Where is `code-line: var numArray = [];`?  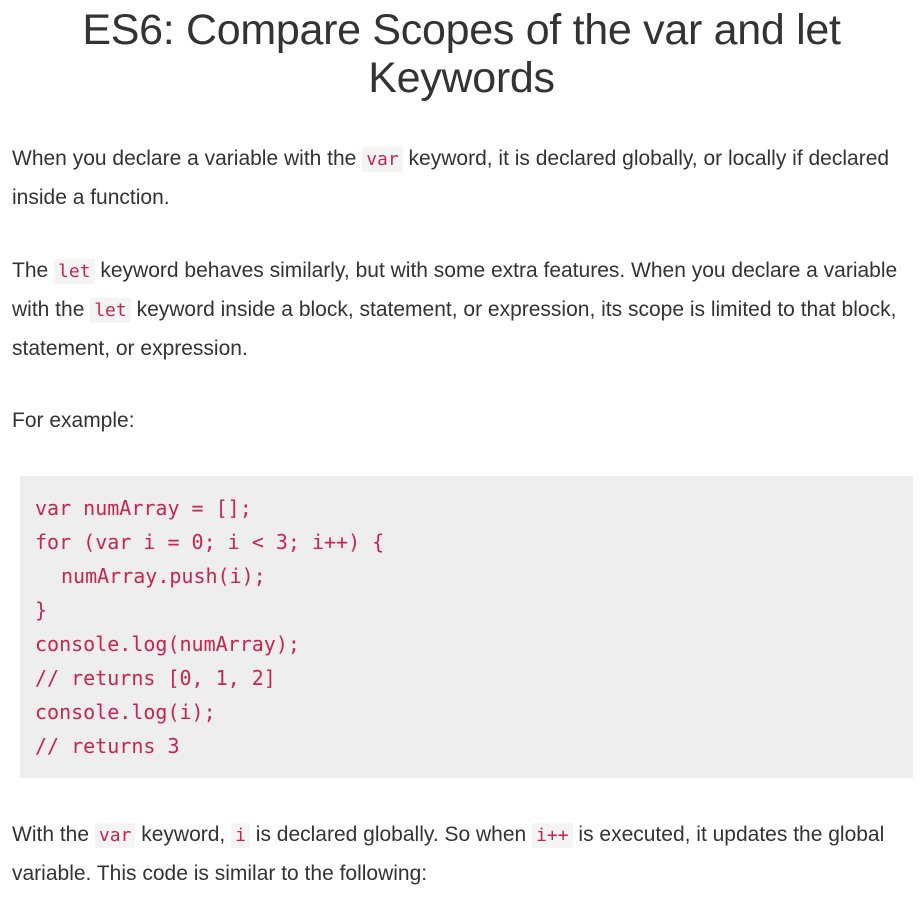
code-line: var numArray = []; is located at coordinates (143, 508).